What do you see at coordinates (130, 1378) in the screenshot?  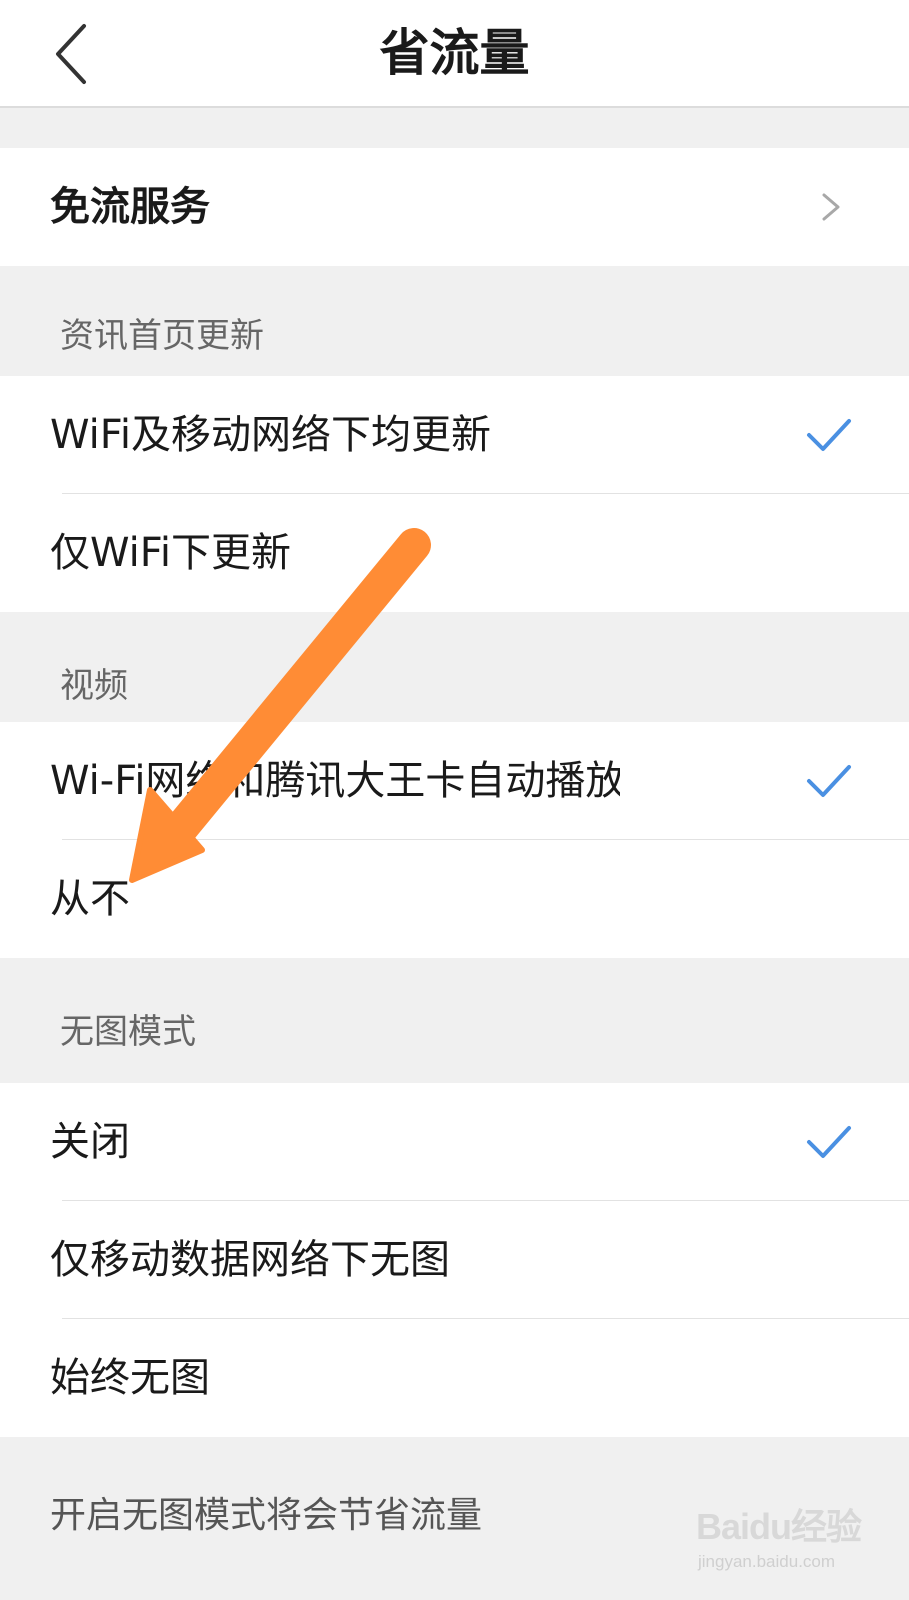 I see `row-label: 始终无图` at bounding box center [130, 1378].